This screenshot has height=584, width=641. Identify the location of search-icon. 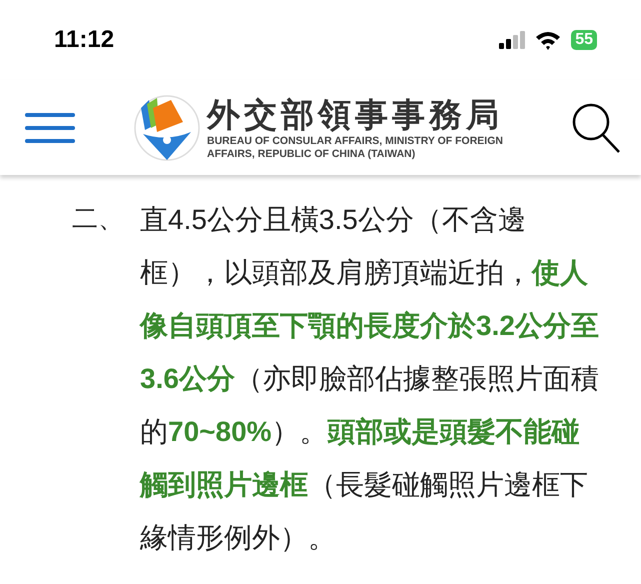
(596, 128).